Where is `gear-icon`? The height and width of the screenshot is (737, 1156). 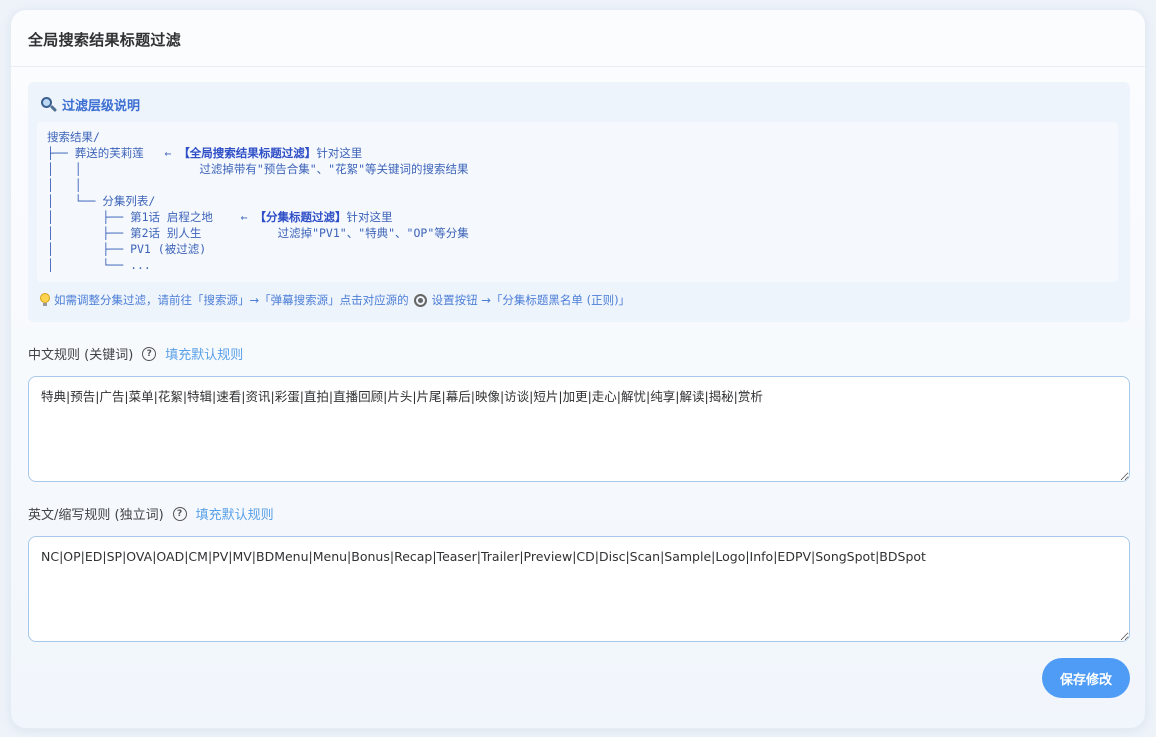
gear-icon is located at coordinates (420, 300).